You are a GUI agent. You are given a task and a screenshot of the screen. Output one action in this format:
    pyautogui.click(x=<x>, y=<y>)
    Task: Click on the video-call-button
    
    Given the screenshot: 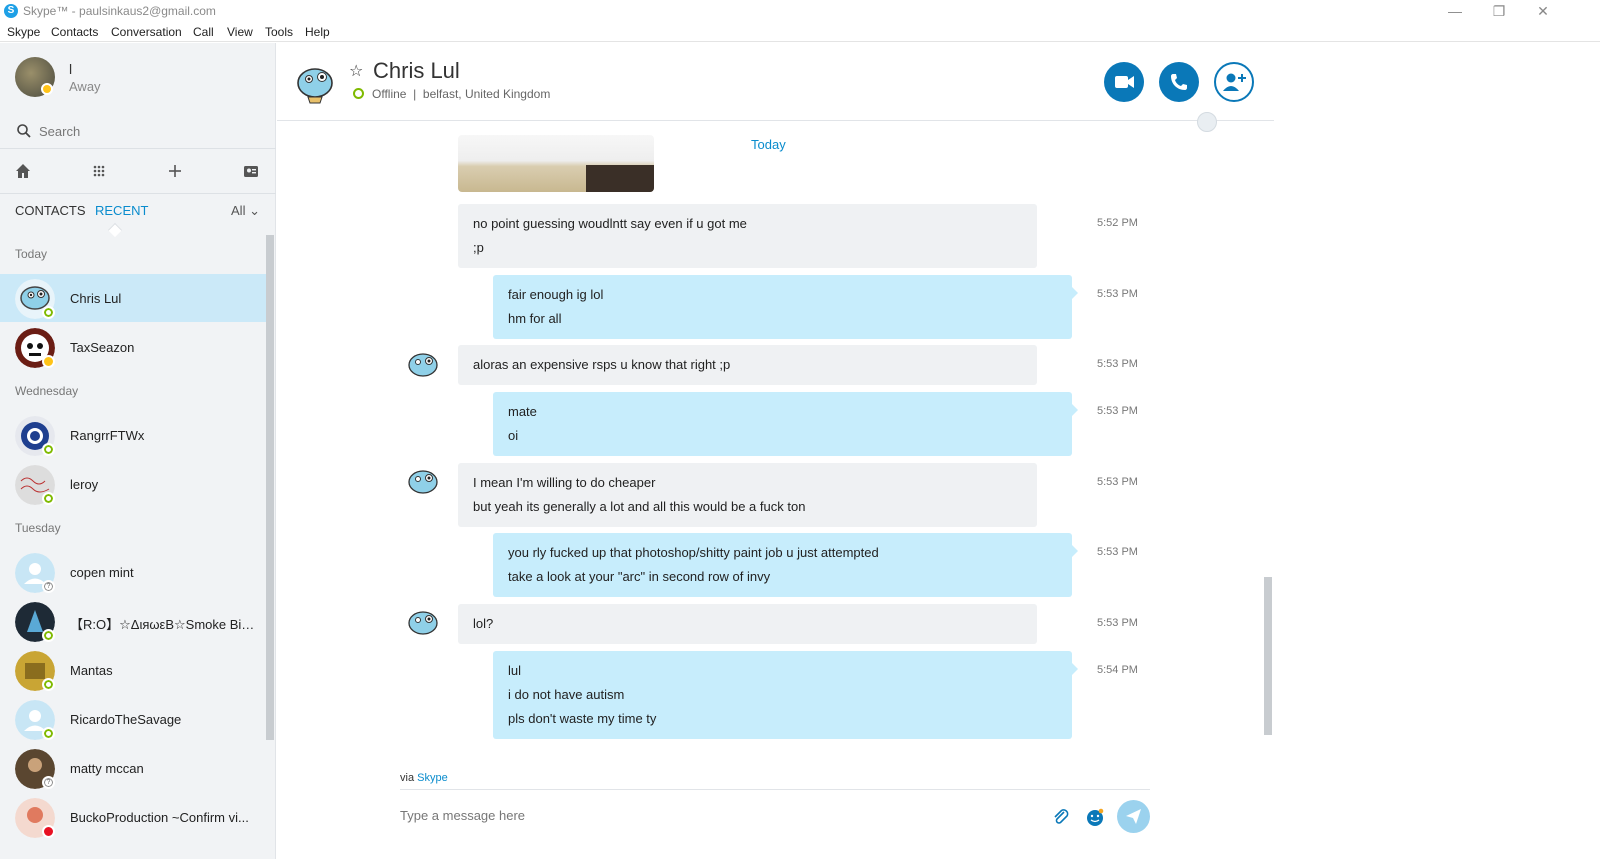 What is the action you would take?
    pyautogui.click(x=1124, y=82)
    